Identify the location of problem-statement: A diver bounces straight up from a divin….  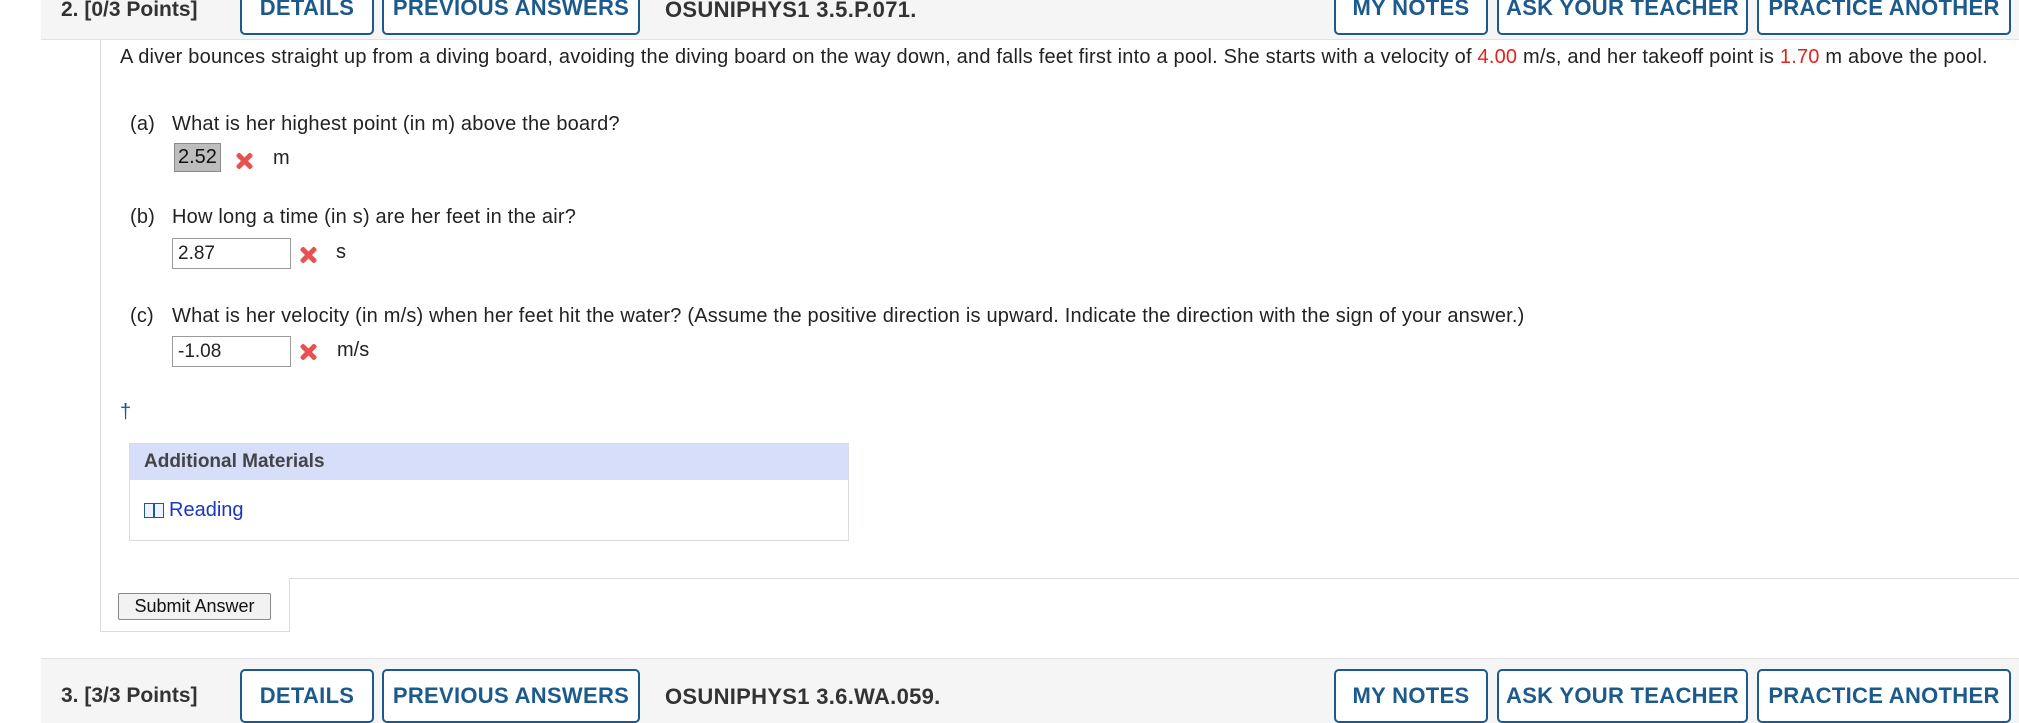
(1054, 57).